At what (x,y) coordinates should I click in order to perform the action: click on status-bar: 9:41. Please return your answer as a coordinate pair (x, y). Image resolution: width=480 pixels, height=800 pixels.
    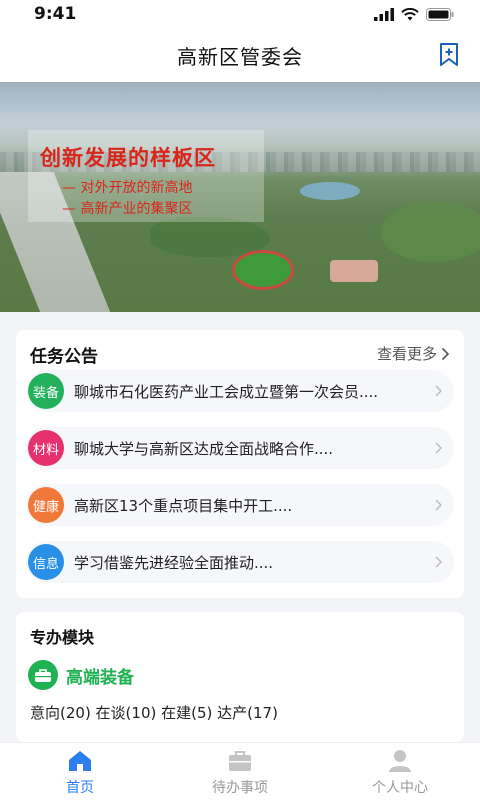
    Looking at the image, I should click on (240, 14).